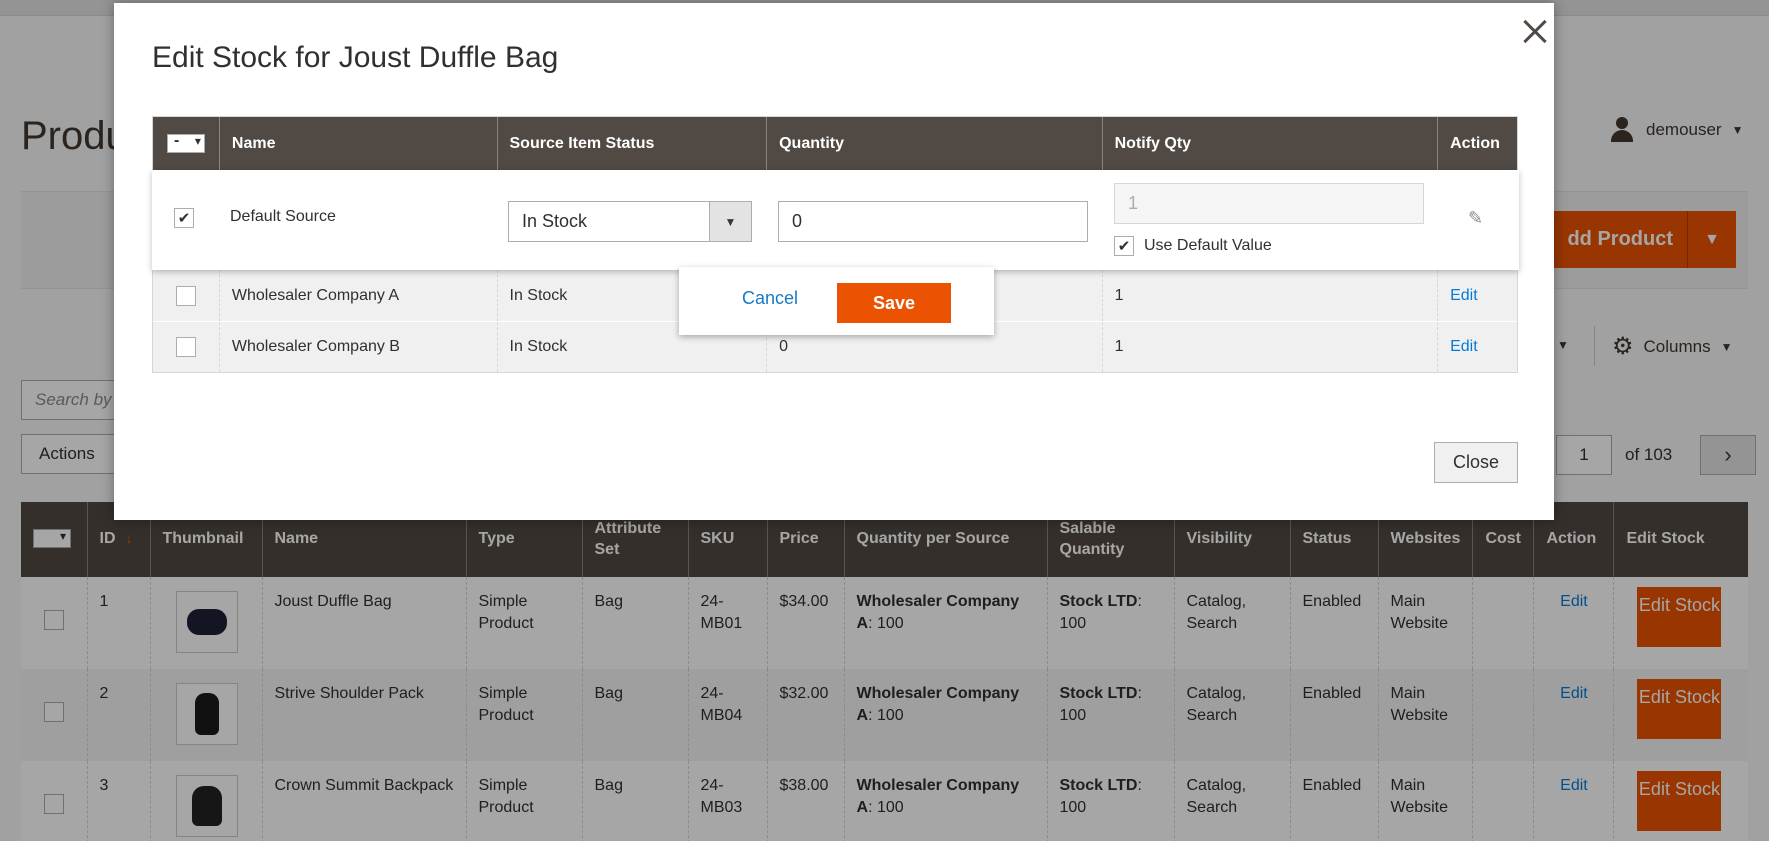 The width and height of the screenshot is (1769, 841). I want to click on action-cell: ✎, so click(1478, 220).